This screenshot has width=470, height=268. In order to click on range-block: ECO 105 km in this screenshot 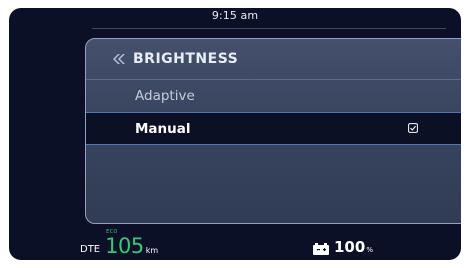, I will do `click(132, 243)`.